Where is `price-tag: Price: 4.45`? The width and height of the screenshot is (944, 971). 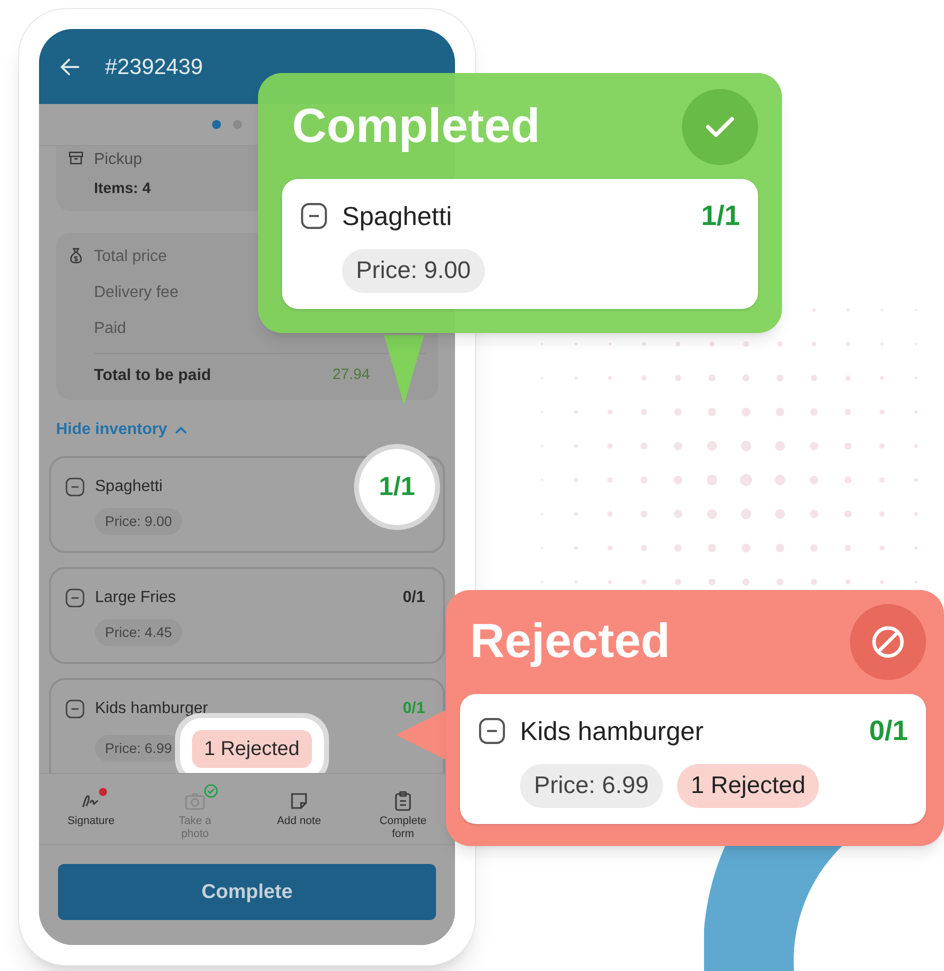
price-tag: Price: 4.45 is located at coordinates (138, 632).